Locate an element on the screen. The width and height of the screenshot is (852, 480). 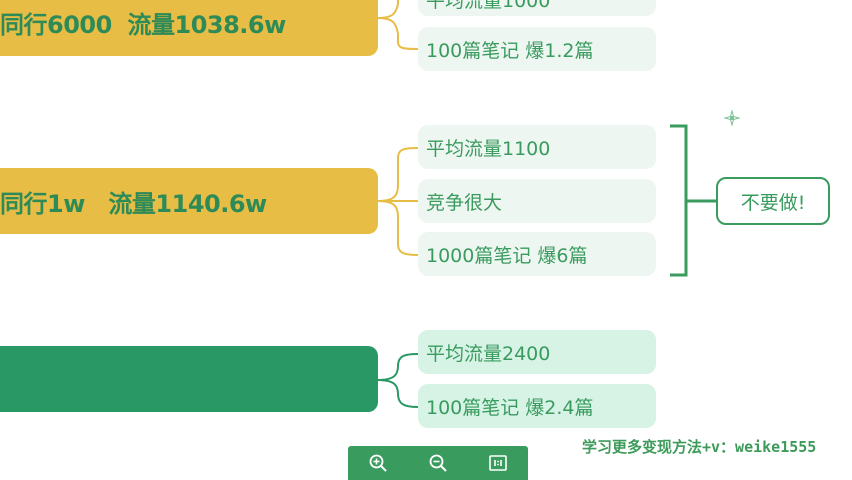
zoom-out-icon is located at coordinates (438, 463).